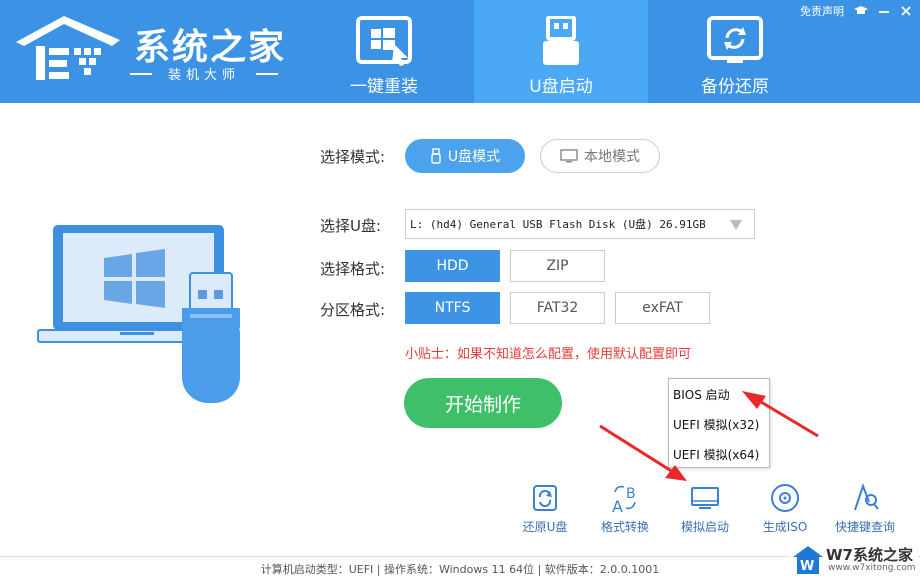 This screenshot has height=580, width=920. What do you see at coordinates (736, 225) in the screenshot?
I see `dropdown-arrow-icon` at bounding box center [736, 225].